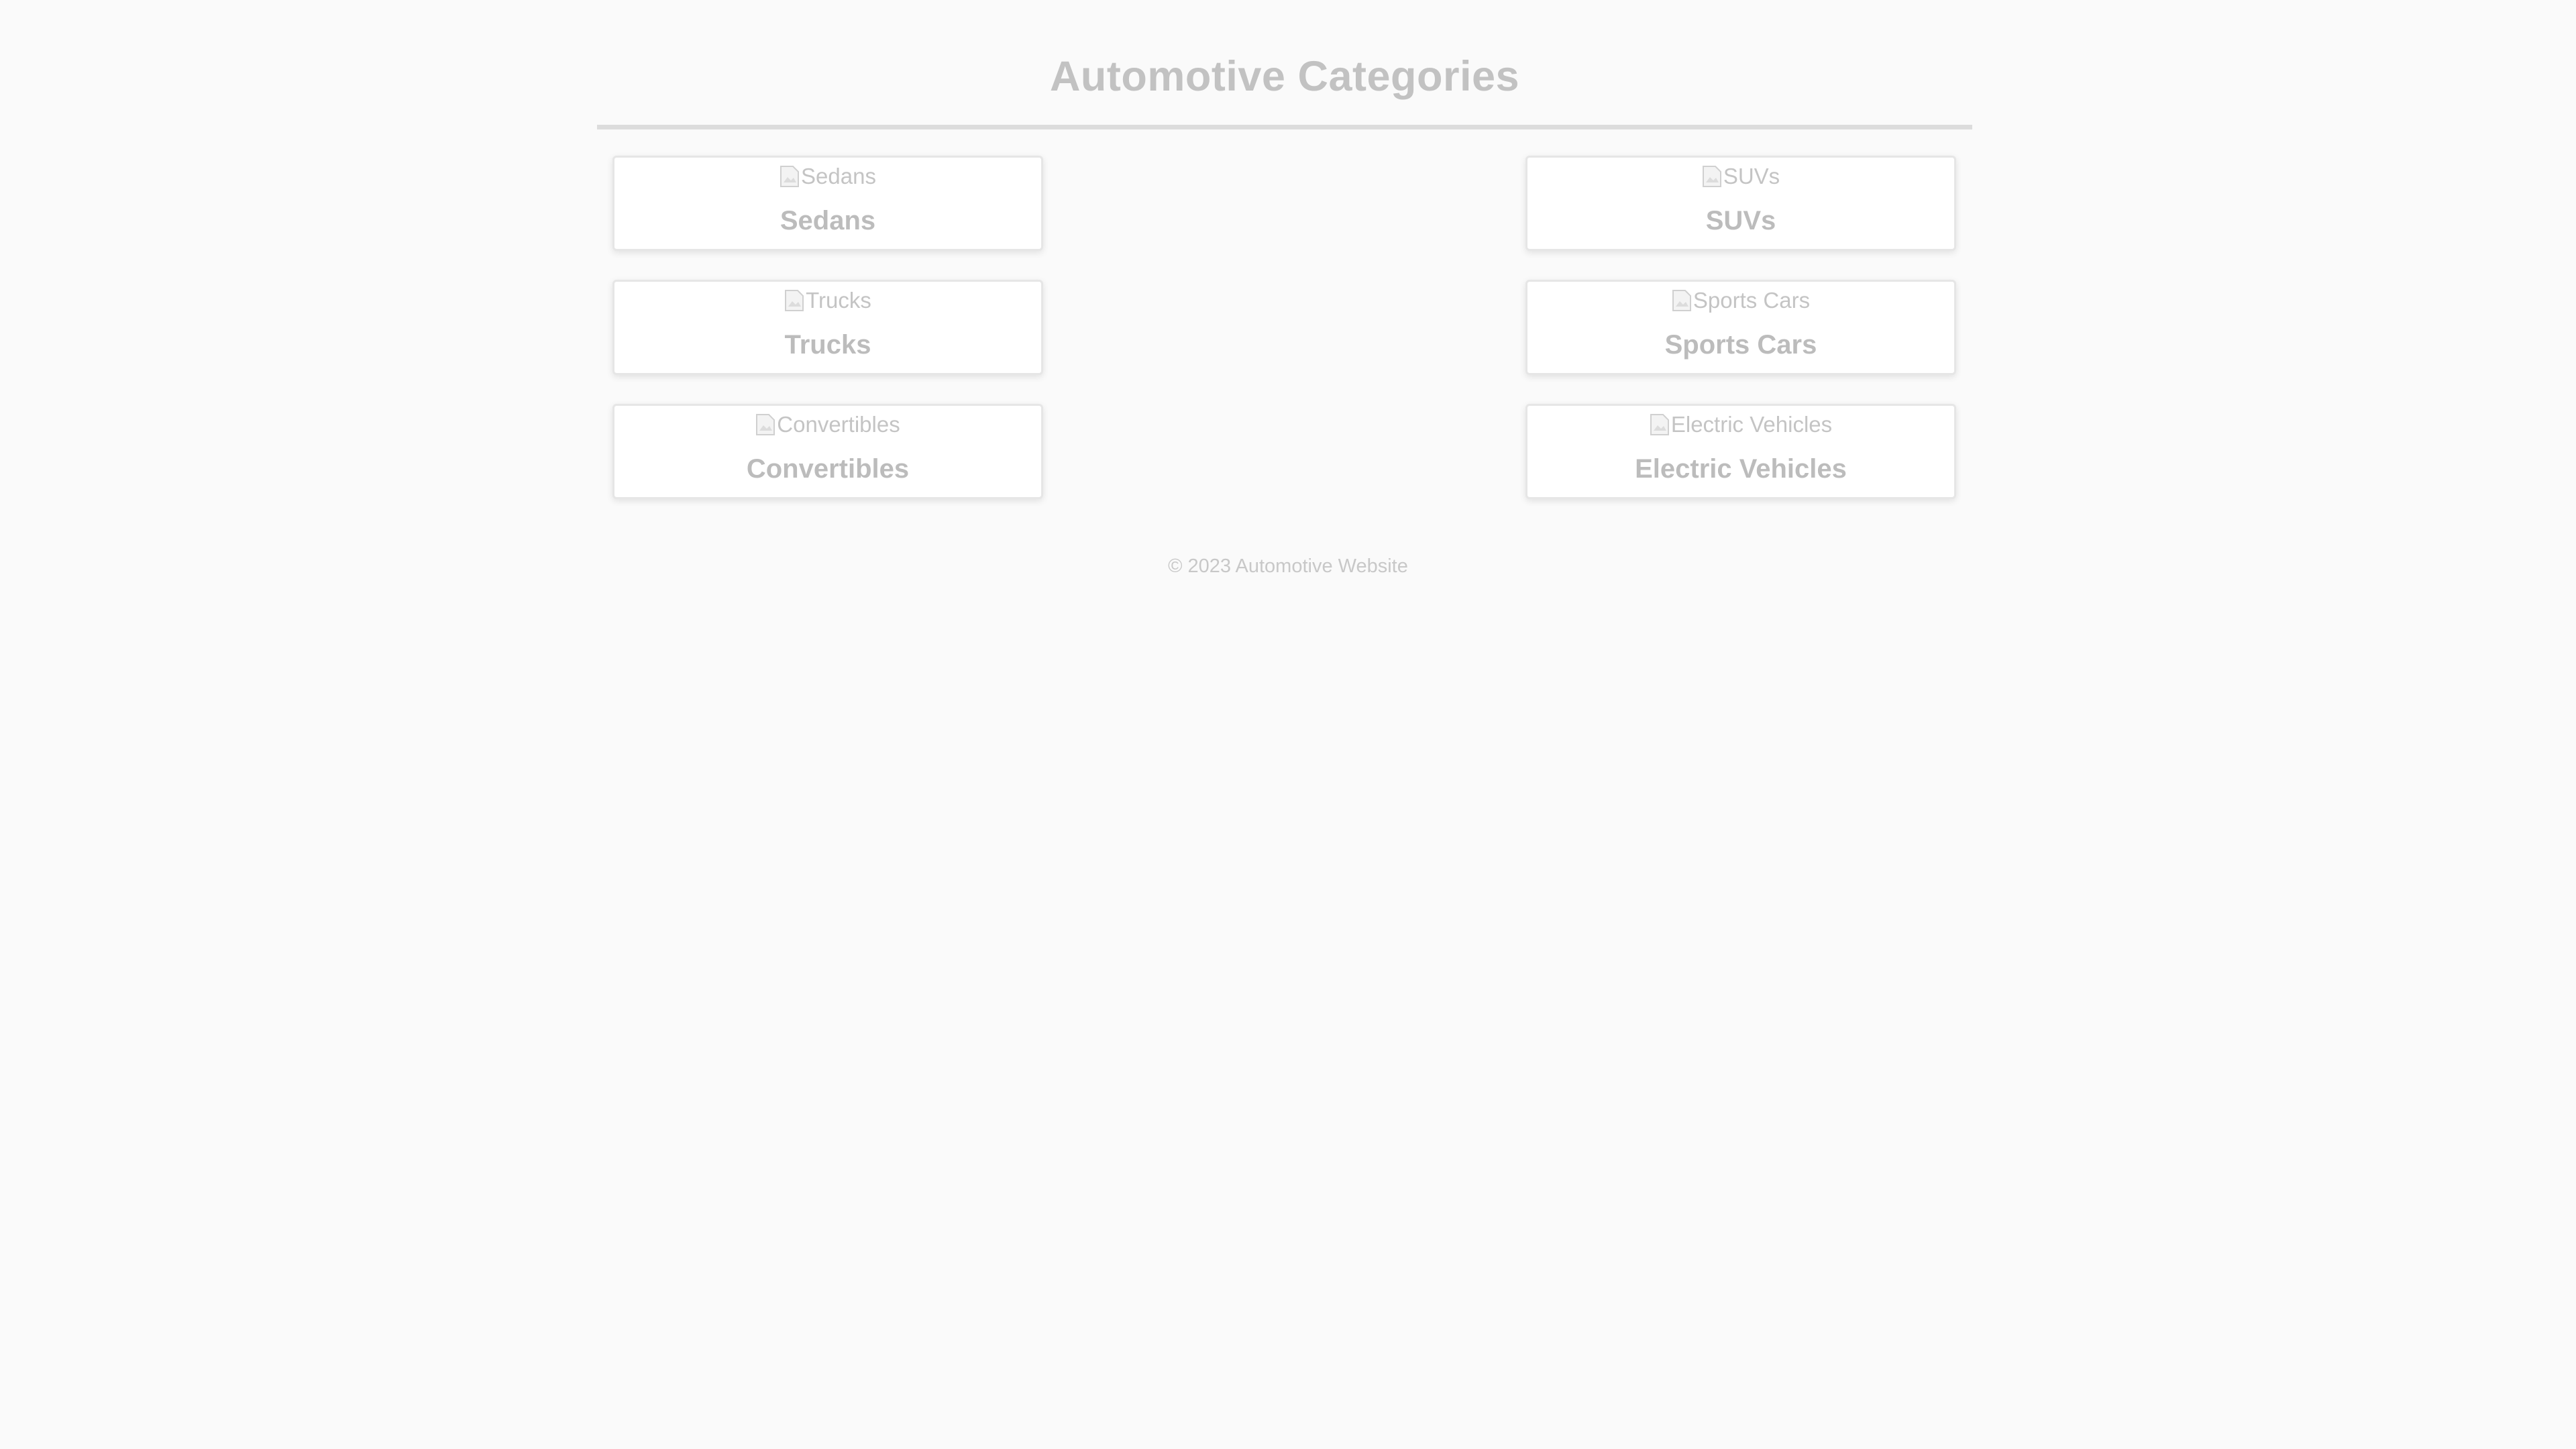 This screenshot has height=1449, width=2576. Describe the element at coordinates (1740, 345) in the screenshot. I see `category-title: Sports Cars` at that location.